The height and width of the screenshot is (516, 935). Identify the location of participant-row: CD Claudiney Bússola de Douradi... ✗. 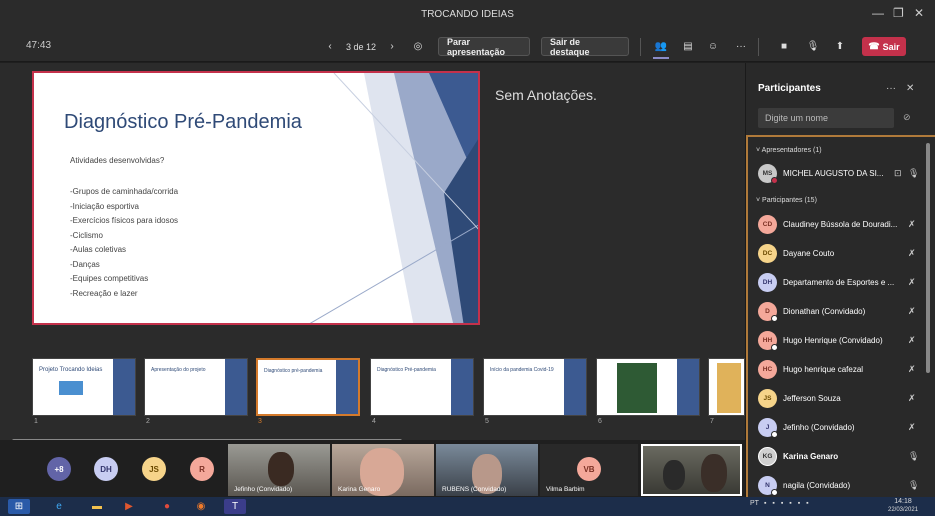
(838, 225).